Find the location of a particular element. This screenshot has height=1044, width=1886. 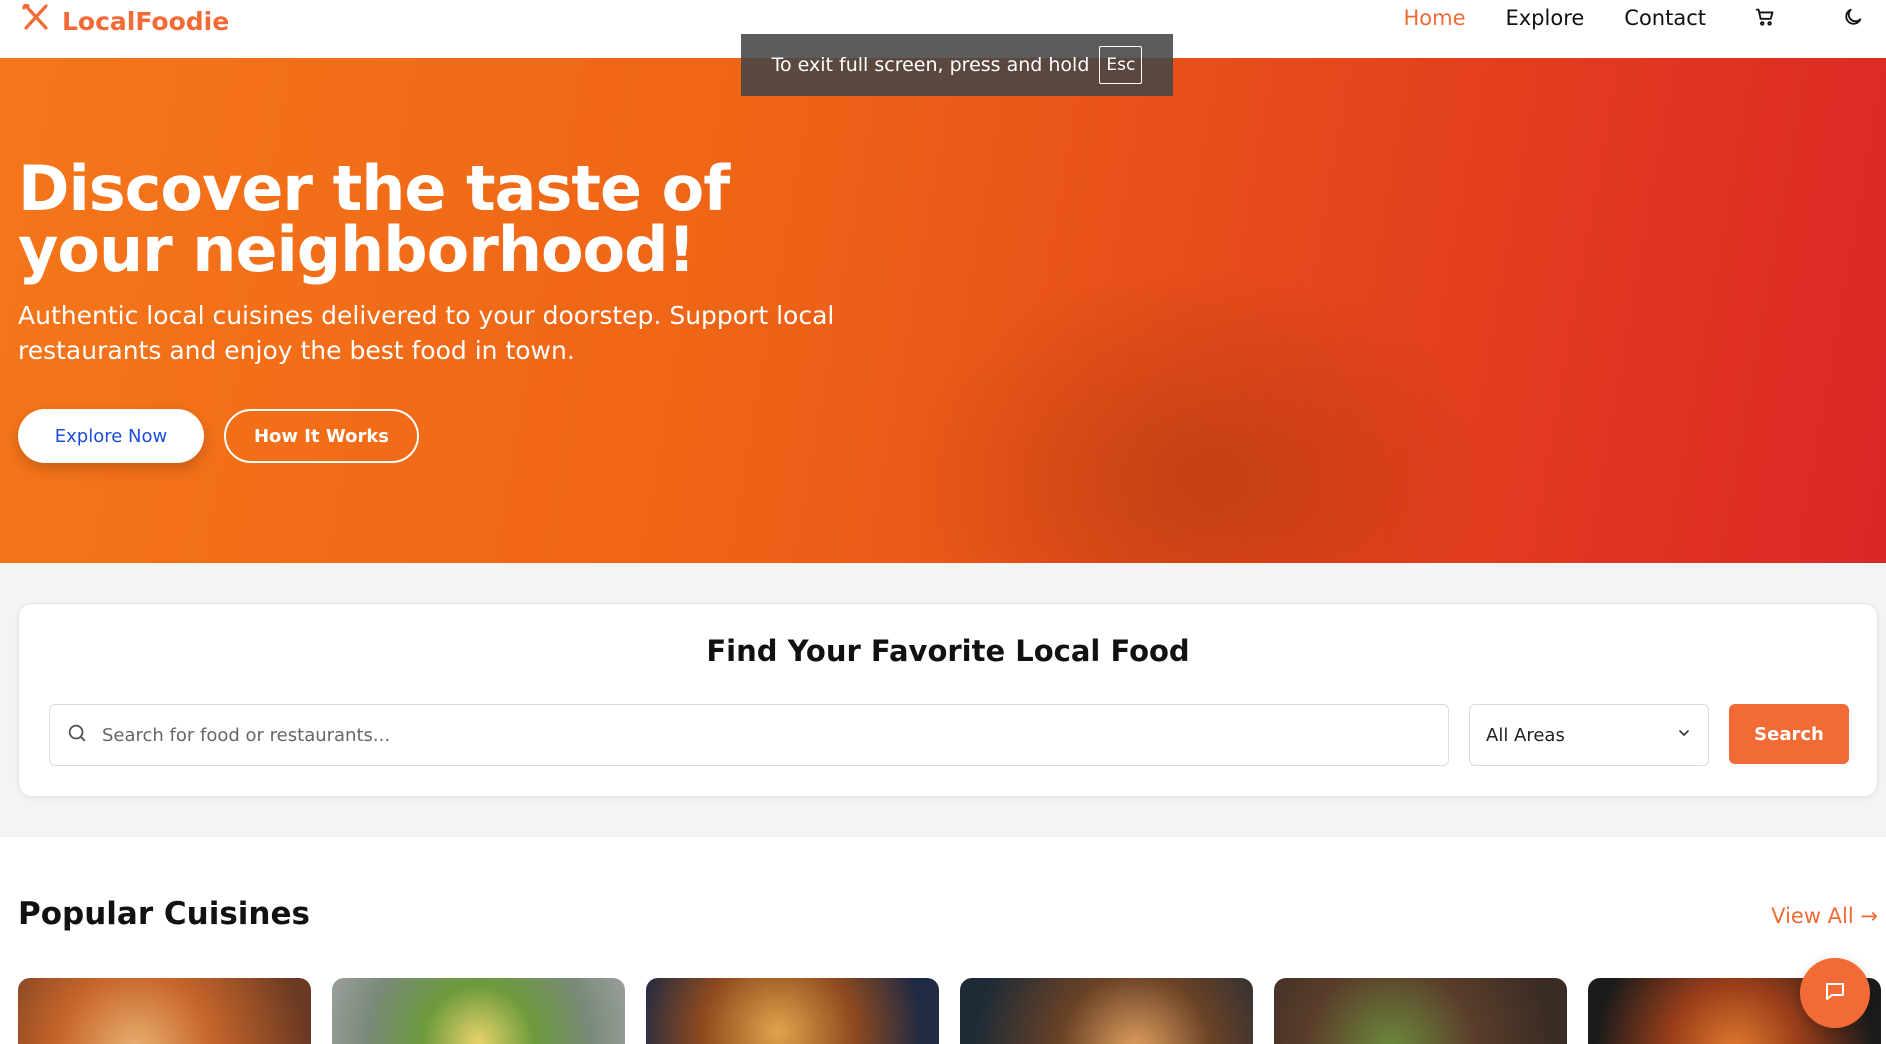

theme-toggle-button is located at coordinates (1853, 19).